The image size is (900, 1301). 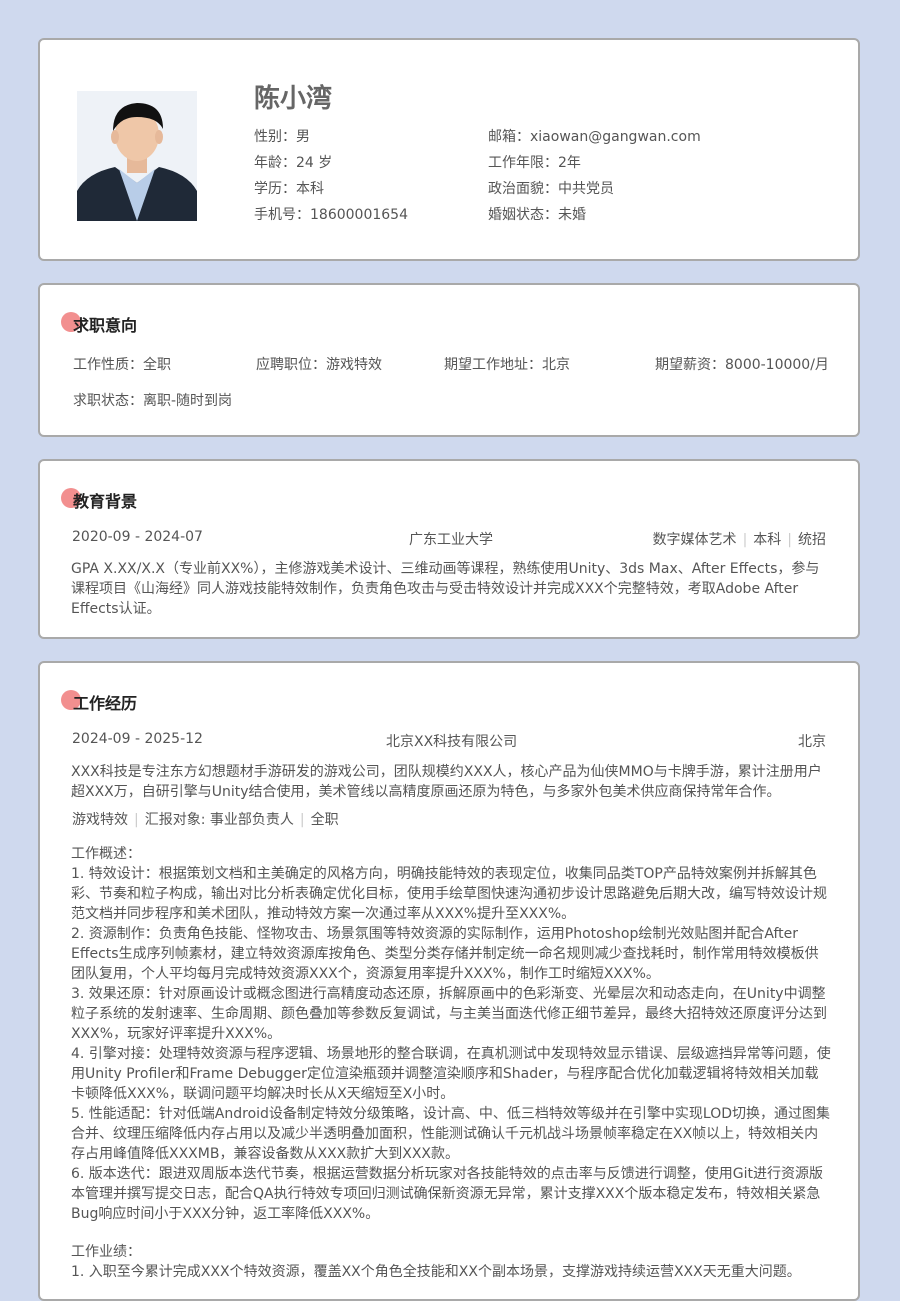 What do you see at coordinates (137, 537) in the screenshot?
I see `education-period: 2020-09 - 2024-07` at bounding box center [137, 537].